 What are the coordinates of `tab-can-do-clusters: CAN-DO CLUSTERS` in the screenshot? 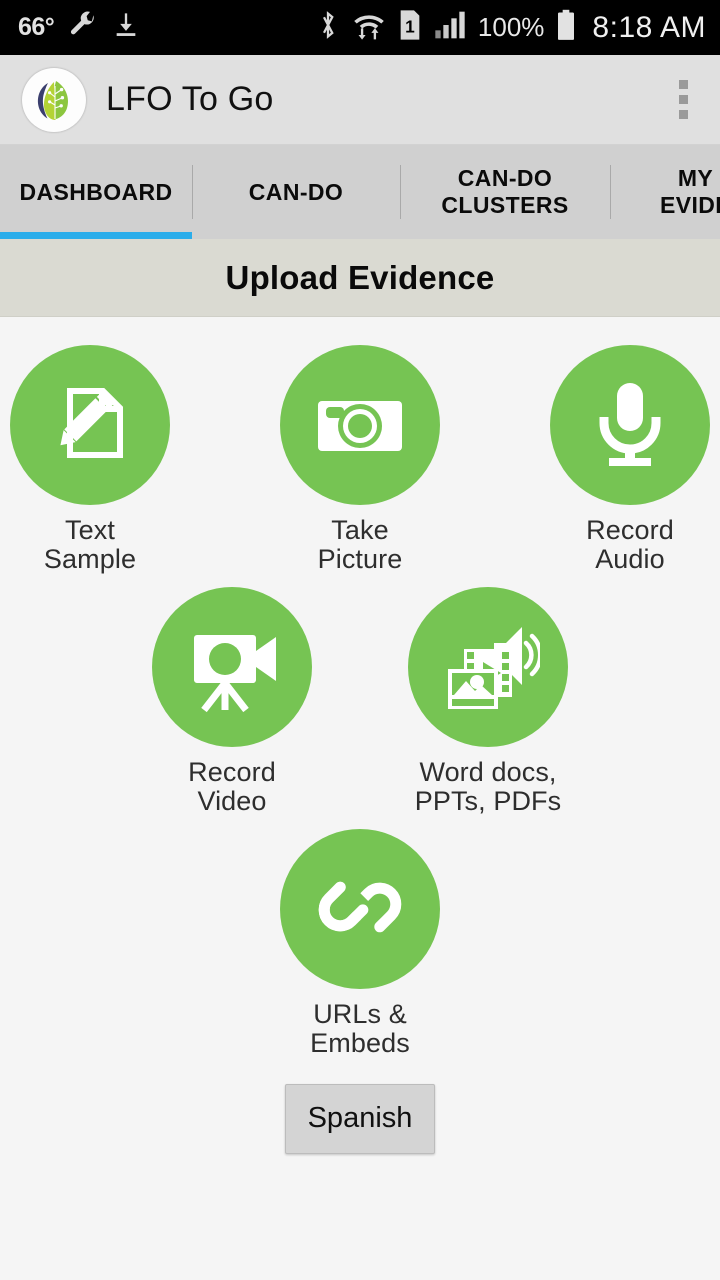 It's located at (505, 192).